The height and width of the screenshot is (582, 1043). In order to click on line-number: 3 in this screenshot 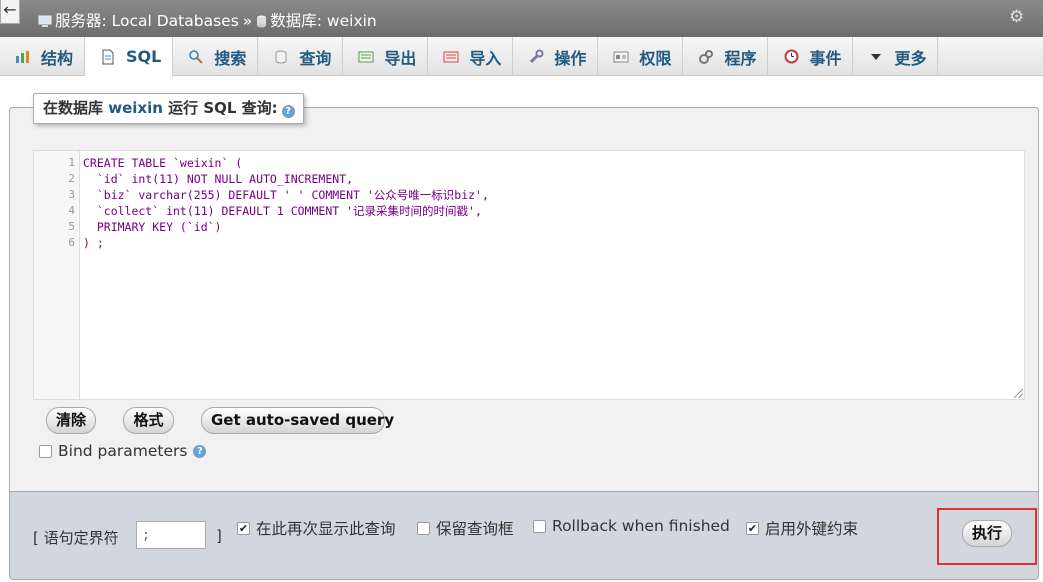, I will do `click(71, 194)`.